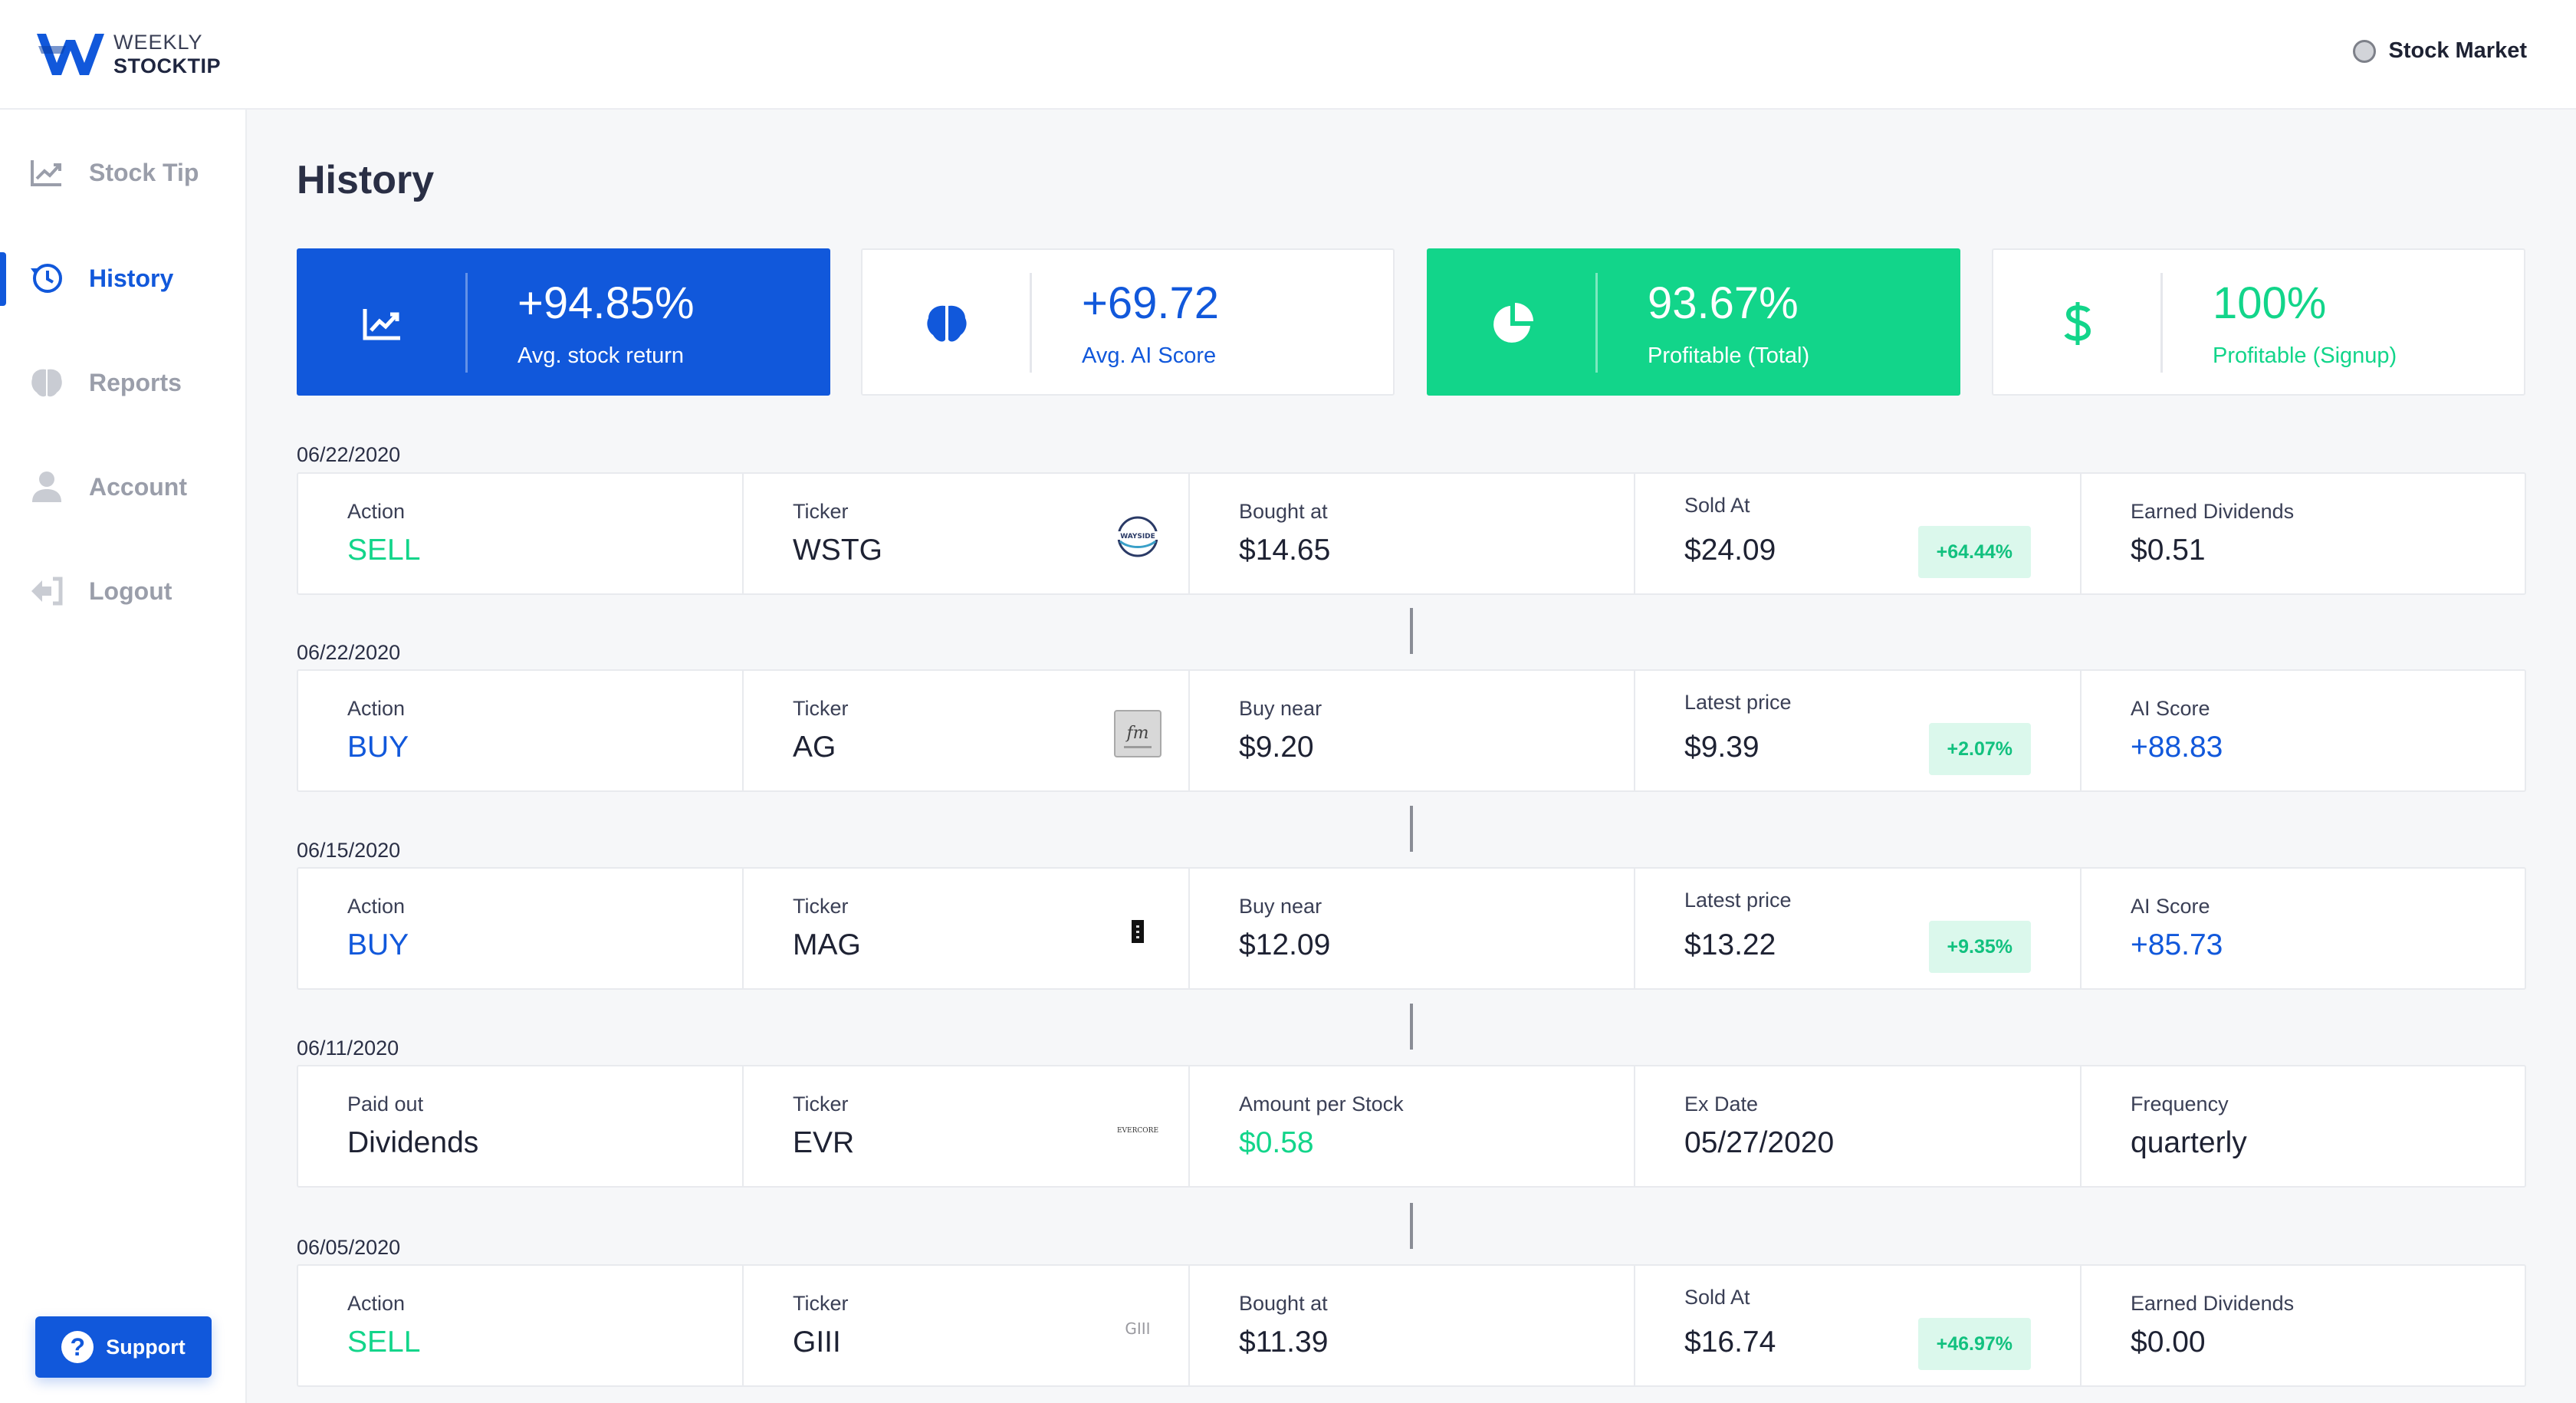 This screenshot has height=1403, width=2576. I want to click on sidebar-item-stock-tip: Stock Tip, so click(123, 172).